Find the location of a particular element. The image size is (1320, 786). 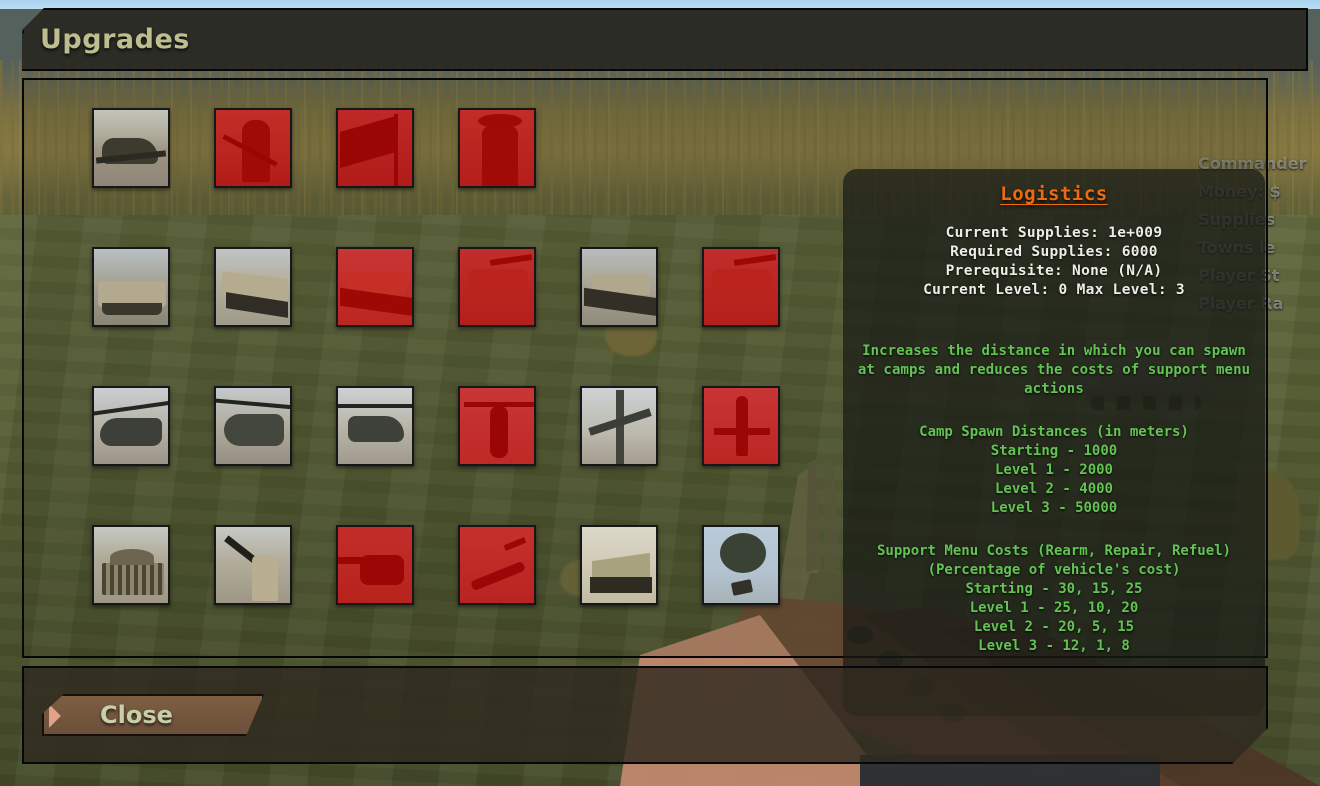

humvee-upgrade is located at coordinates (131, 287).